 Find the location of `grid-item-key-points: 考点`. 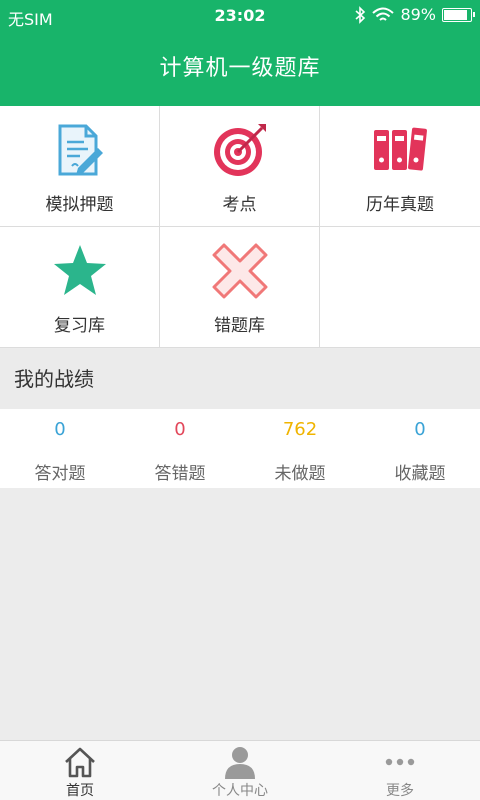

grid-item-key-points: 考点 is located at coordinates (240, 166).